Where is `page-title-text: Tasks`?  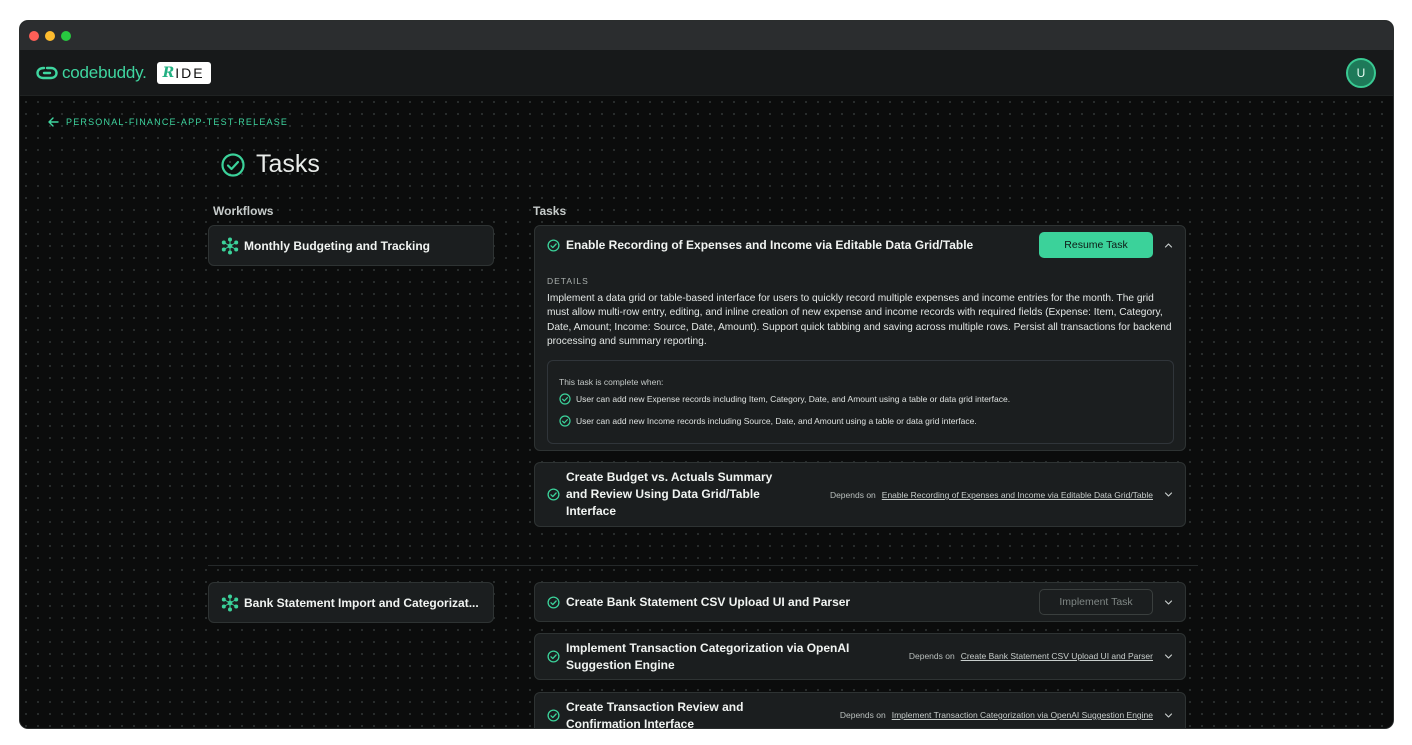 page-title-text: Tasks is located at coordinates (288, 164).